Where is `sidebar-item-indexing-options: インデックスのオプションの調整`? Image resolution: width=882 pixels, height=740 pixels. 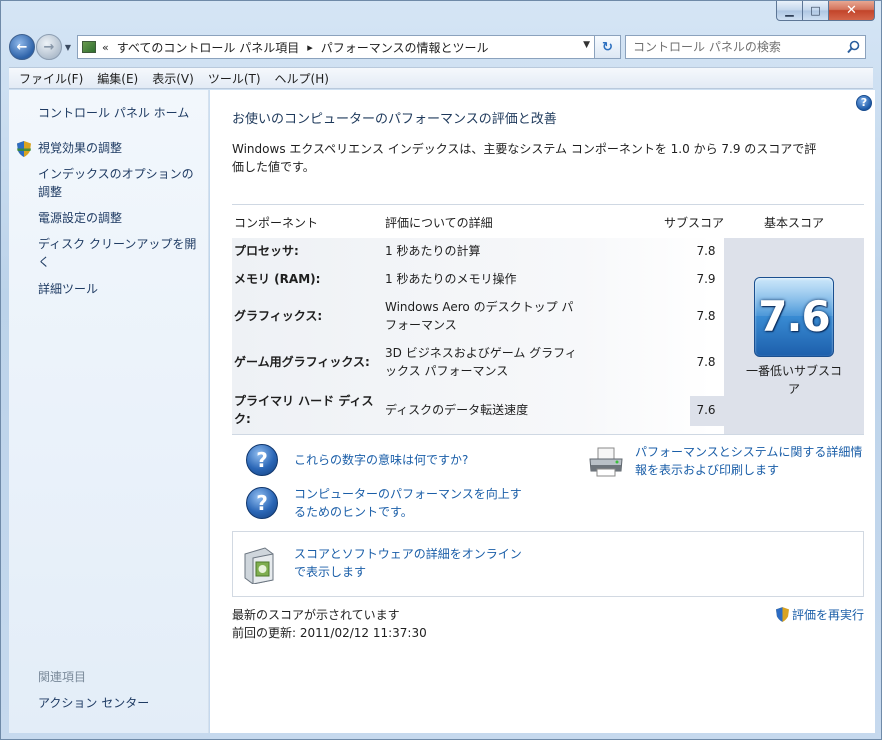
sidebar-item-indexing-options: インデックスのオプションの調整 is located at coordinates (120, 183).